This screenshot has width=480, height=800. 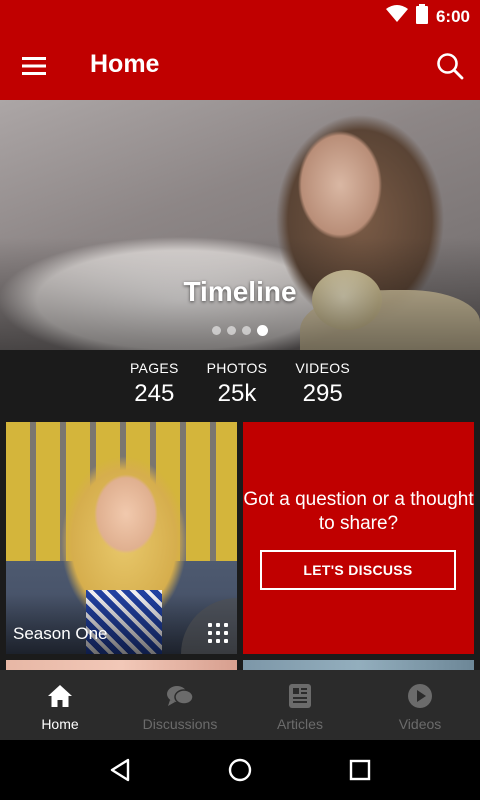 I want to click on nav-label: Articles, so click(x=300, y=724).